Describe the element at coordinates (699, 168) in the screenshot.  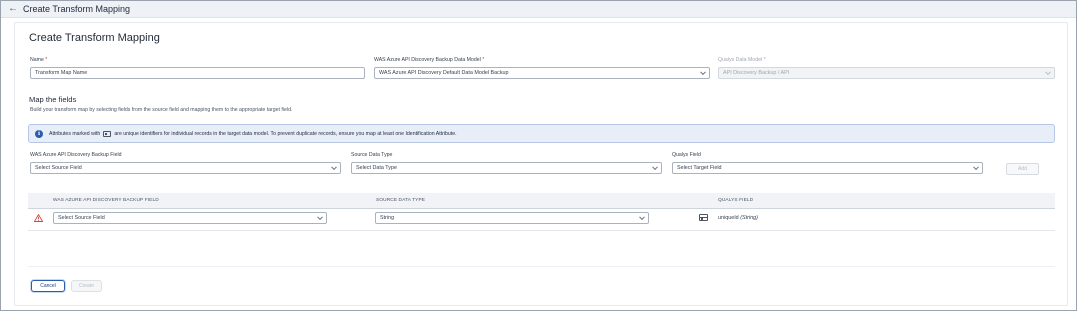
I see `qualys-field-placeholder: Select Target Field` at that location.